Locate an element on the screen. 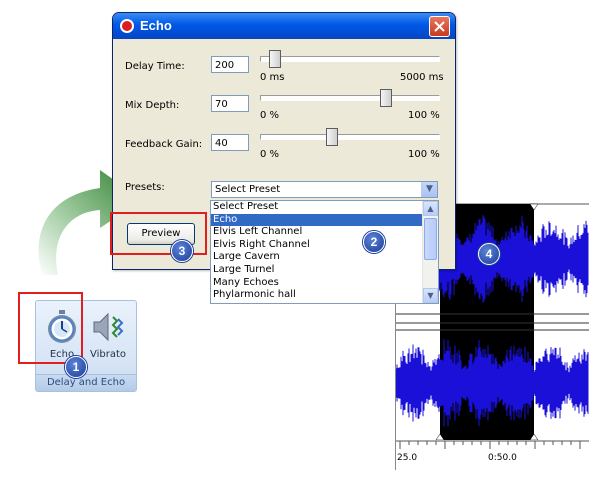  preset-option: Phylarmonic hall is located at coordinates (316, 295).